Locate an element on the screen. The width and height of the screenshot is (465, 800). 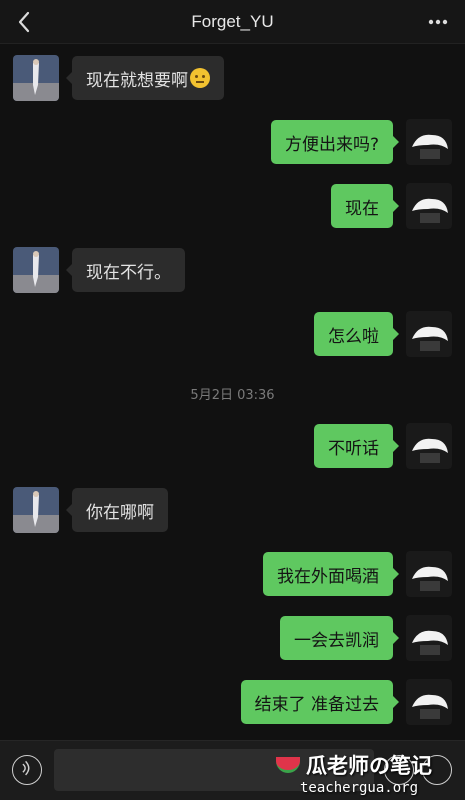
outgoing-message-bubble: 一会去凯润 is located at coordinates (339, 638).